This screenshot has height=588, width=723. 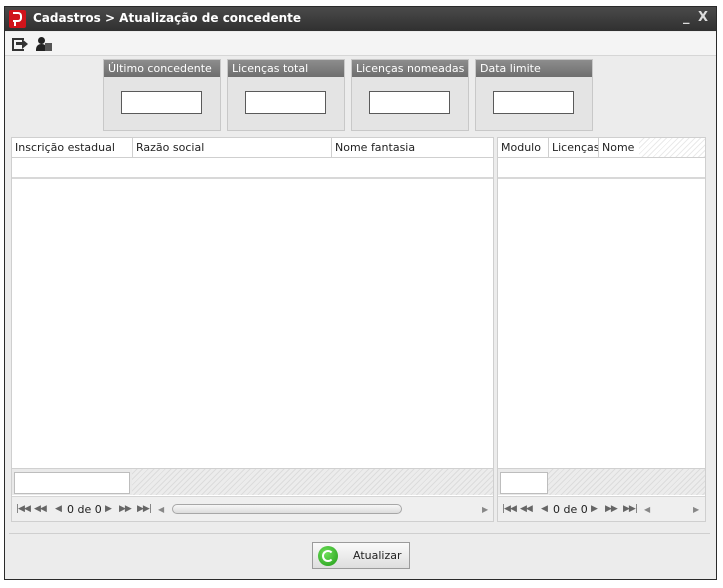 I want to click on user-icon, so click(x=44, y=44).